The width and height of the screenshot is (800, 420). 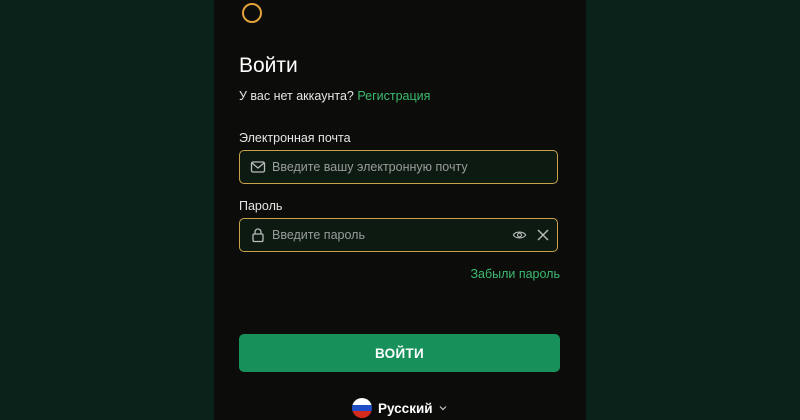 I want to click on password-label: Пароль, so click(x=261, y=206).